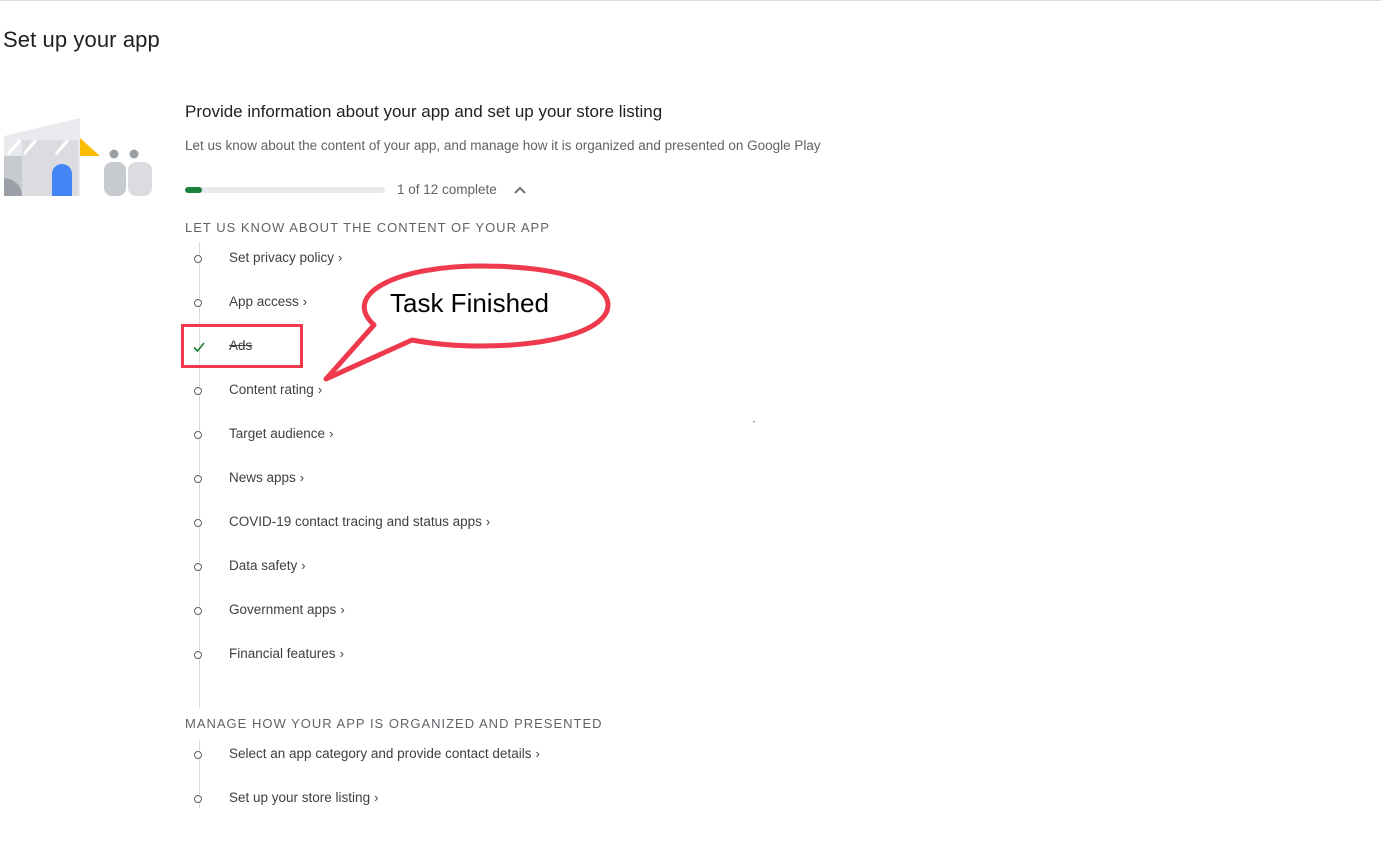 Image resolution: width=1381 pixels, height=849 pixels. Describe the element at coordinates (262, 477) in the screenshot. I see `task-label-text: News apps` at that location.